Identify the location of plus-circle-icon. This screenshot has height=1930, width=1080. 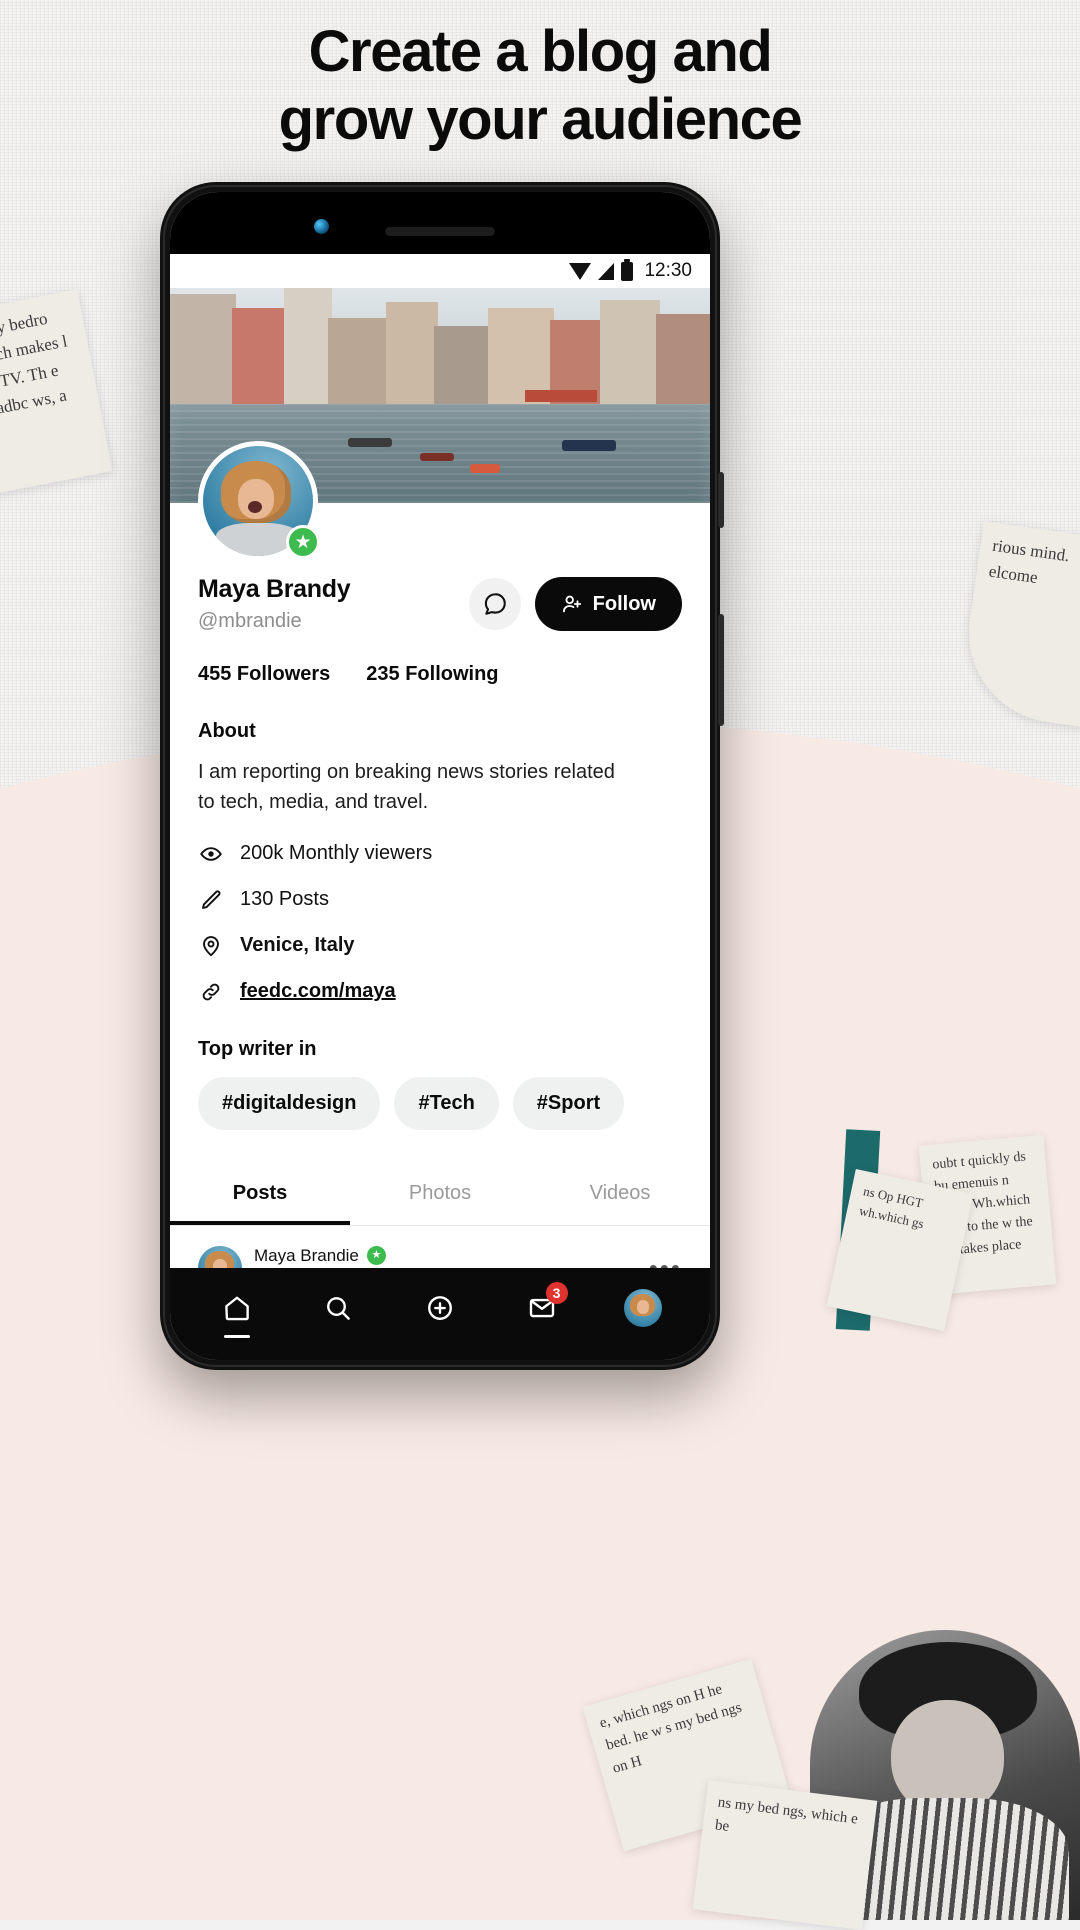
(440, 1308).